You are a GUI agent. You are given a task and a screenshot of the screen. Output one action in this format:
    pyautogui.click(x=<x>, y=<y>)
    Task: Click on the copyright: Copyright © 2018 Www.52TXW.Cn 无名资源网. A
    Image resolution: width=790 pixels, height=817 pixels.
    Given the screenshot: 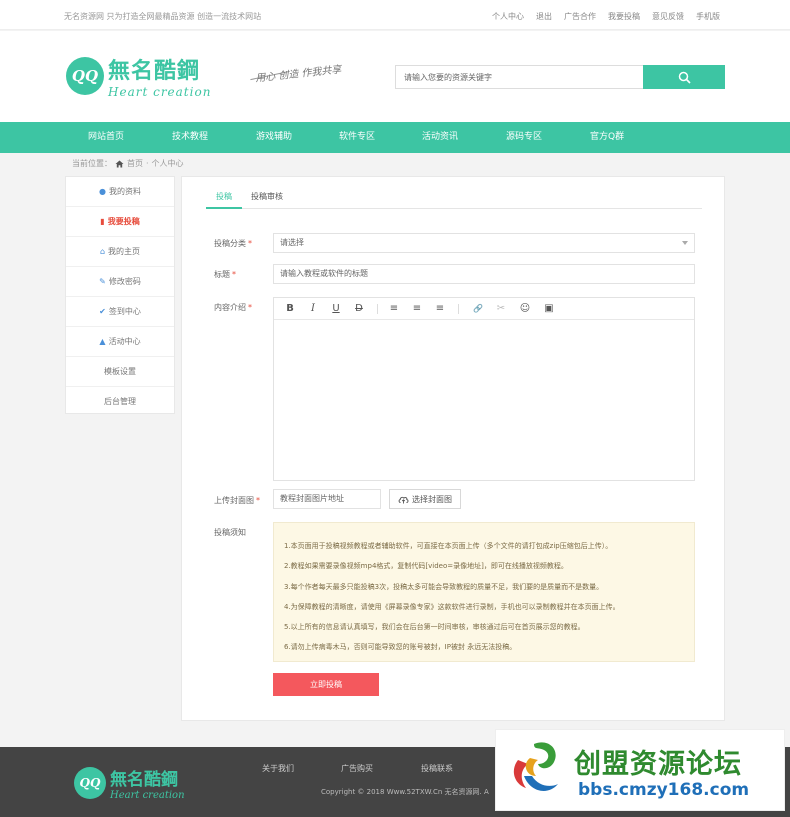 What is the action you would take?
    pyautogui.click(x=405, y=792)
    